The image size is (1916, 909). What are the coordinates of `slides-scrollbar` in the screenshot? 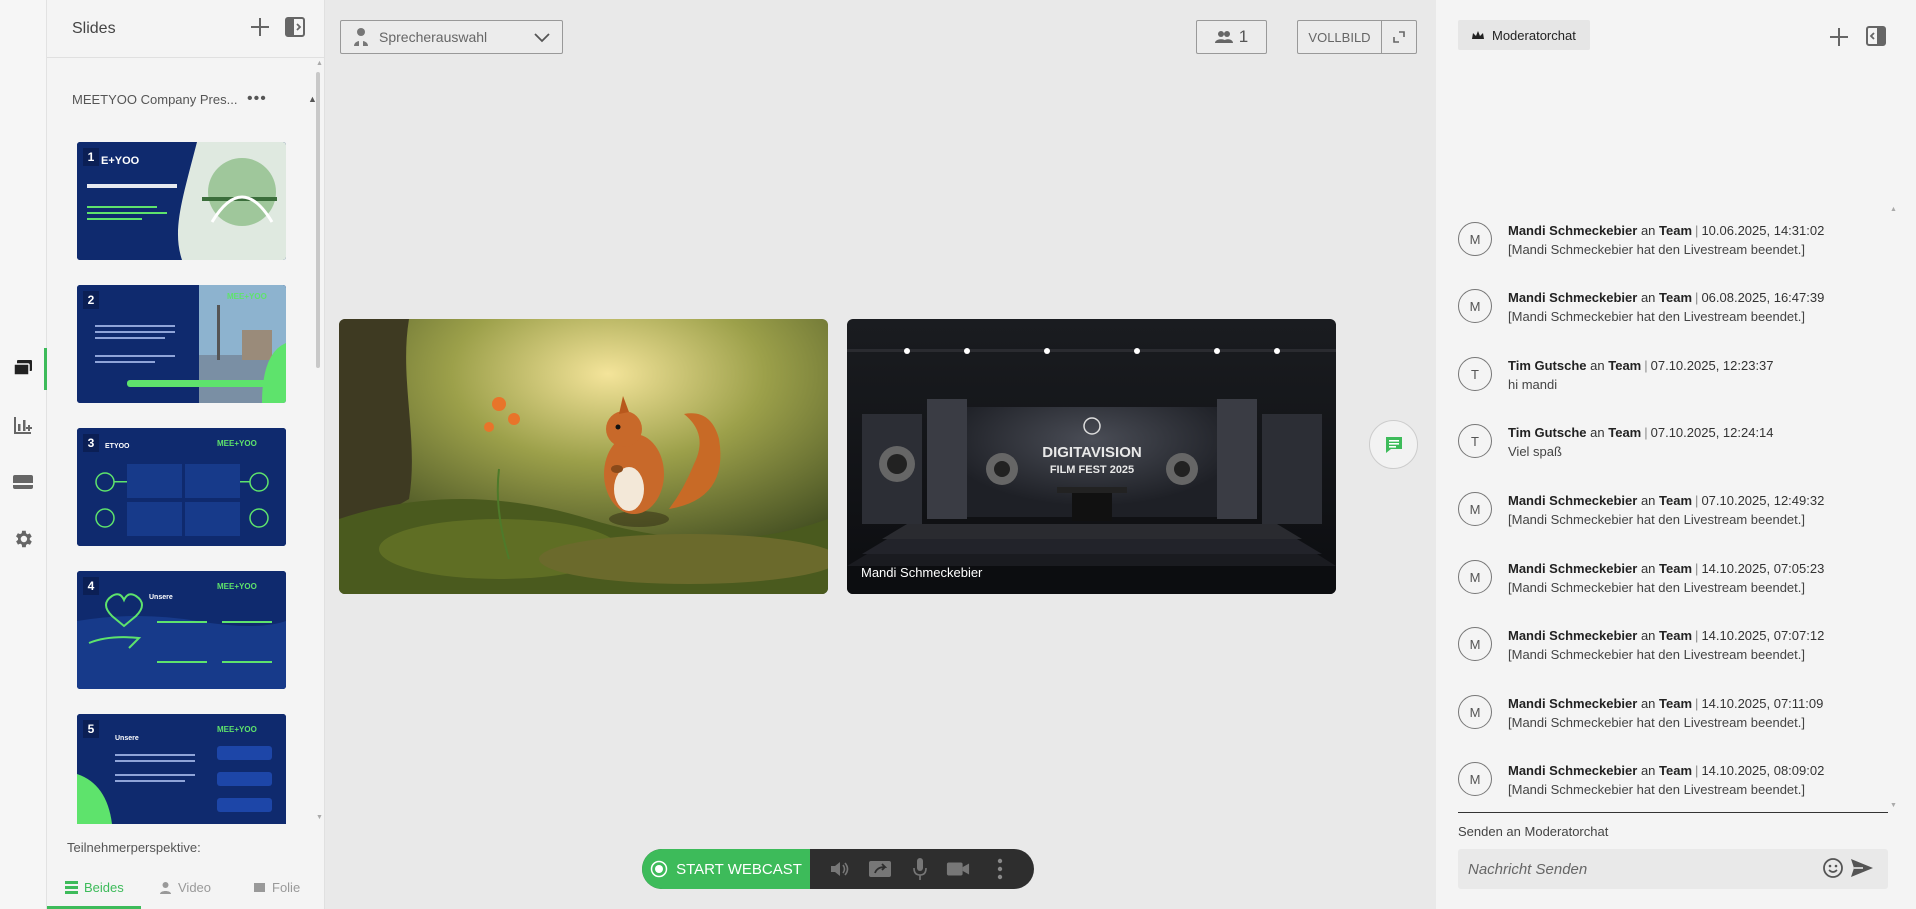 It's located at (318, 444).